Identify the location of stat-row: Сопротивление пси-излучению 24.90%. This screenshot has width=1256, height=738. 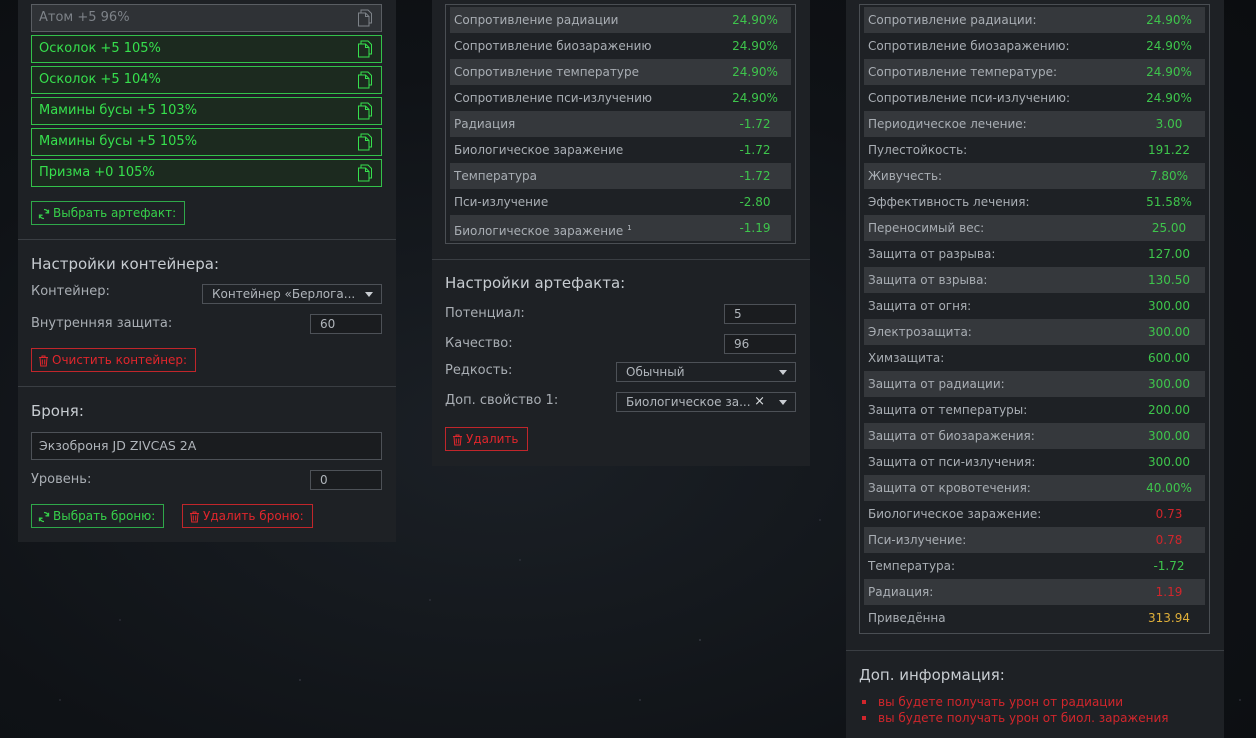
(620, 98).